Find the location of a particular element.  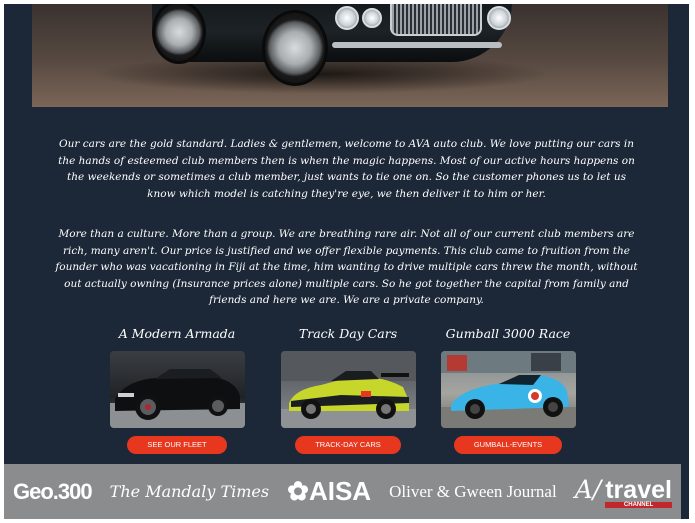

gumball-events-button: GUMBALL-EVENTS is located at coordinates (508, 445).